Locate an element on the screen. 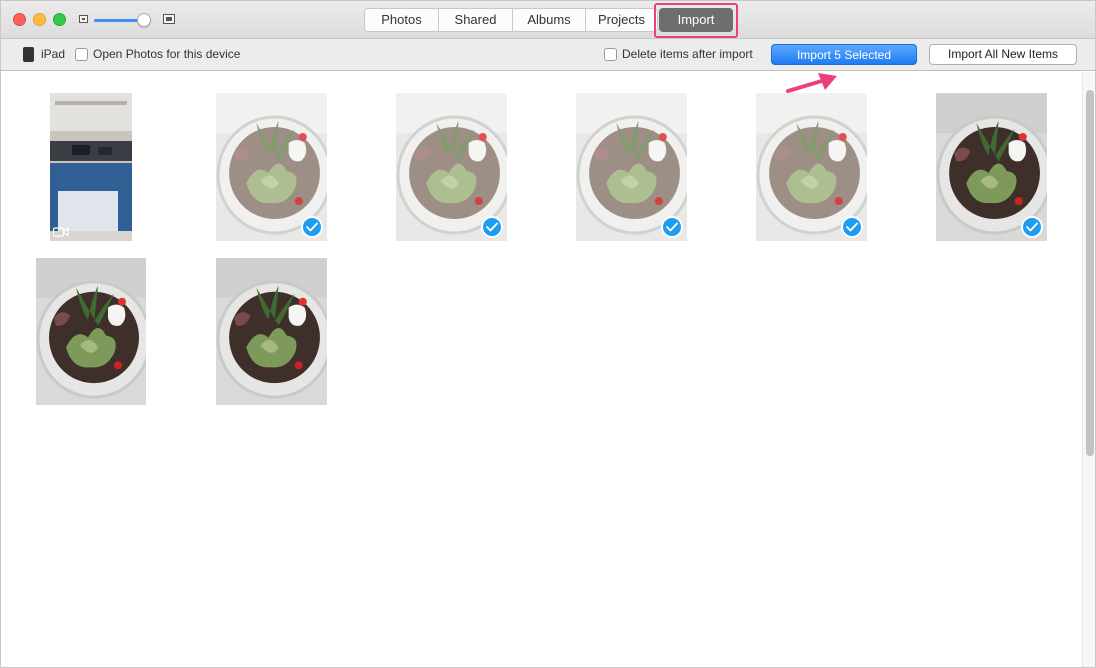 This screenshot has height=668, width=1096. tab-shared: Shared is located at coordinates (476, 20).